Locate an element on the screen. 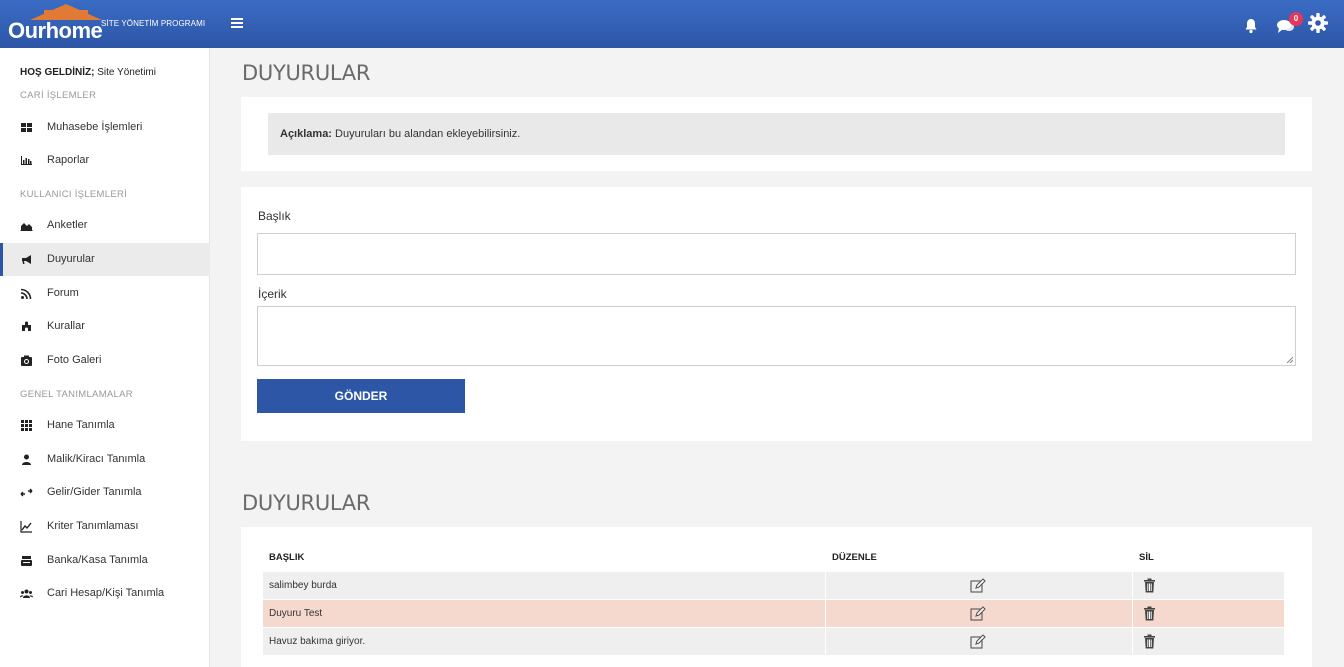 The image size is (1344, 667). roof-icon-base is located at coordinates (66, 14).